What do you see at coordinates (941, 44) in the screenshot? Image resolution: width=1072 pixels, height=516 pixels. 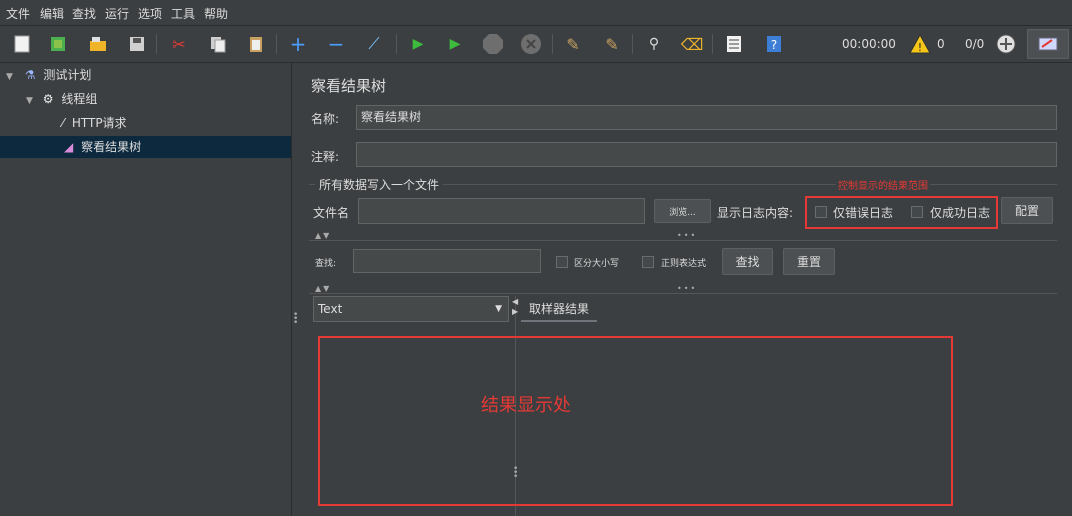 I see `warning-count: 0` at bounding box center [941, 44].